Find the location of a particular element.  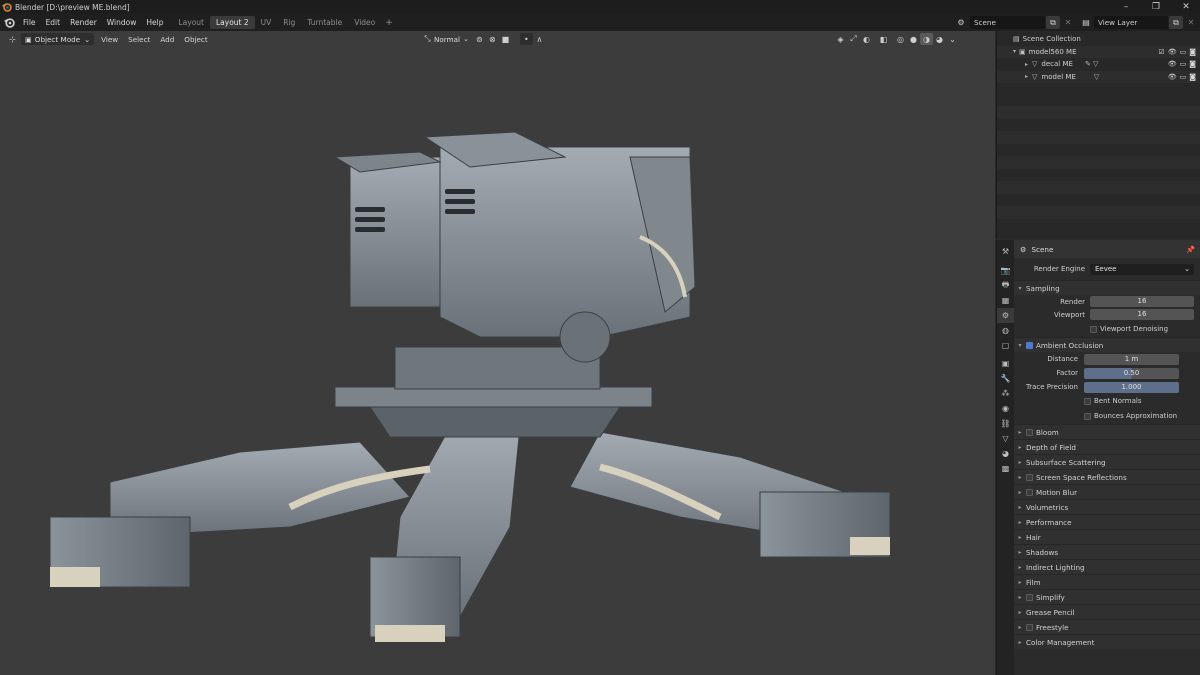

output-tab-icon: 🖶 is located at coordinates (1005, 285).